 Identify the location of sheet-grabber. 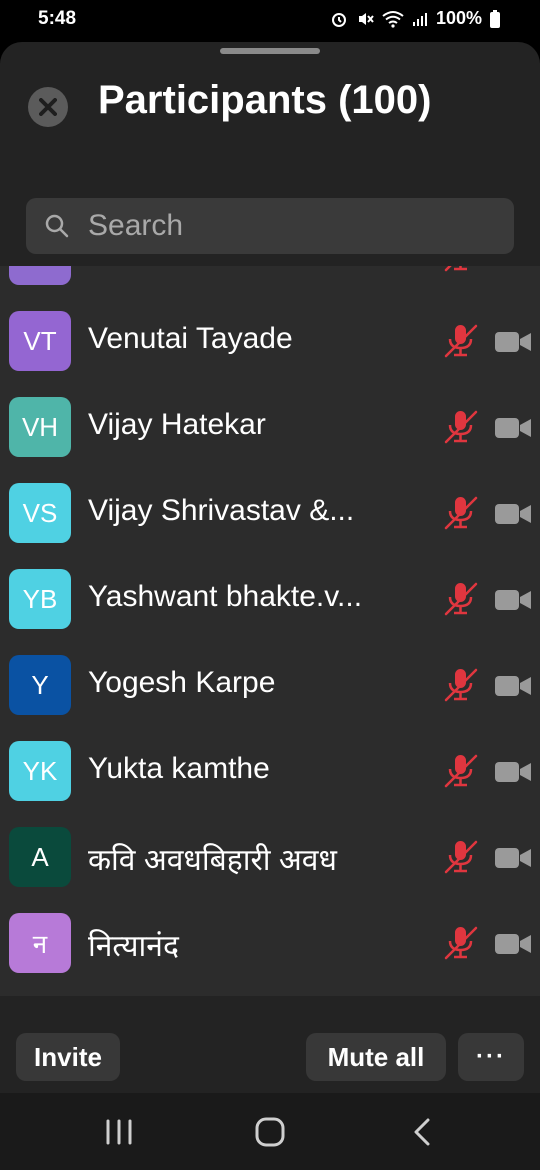
(270, 51).